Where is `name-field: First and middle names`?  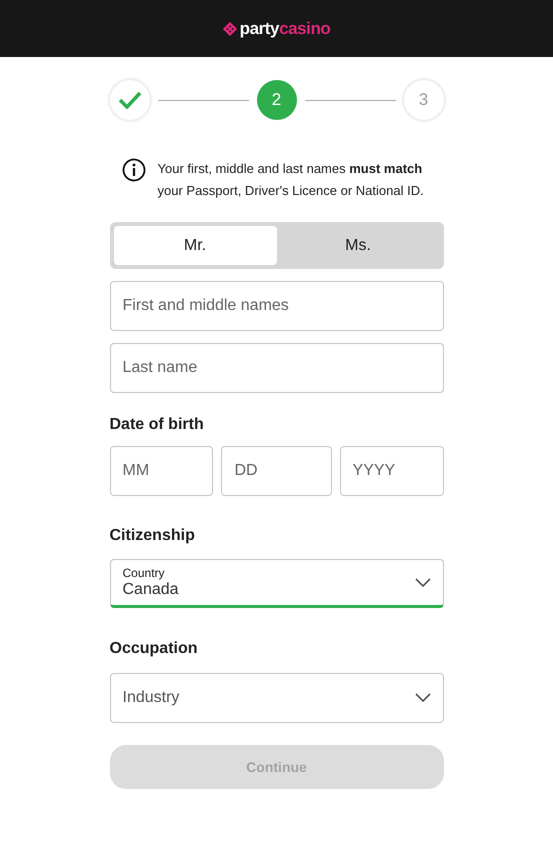 name-field: First and middle names is located at coordinates (277, 306).